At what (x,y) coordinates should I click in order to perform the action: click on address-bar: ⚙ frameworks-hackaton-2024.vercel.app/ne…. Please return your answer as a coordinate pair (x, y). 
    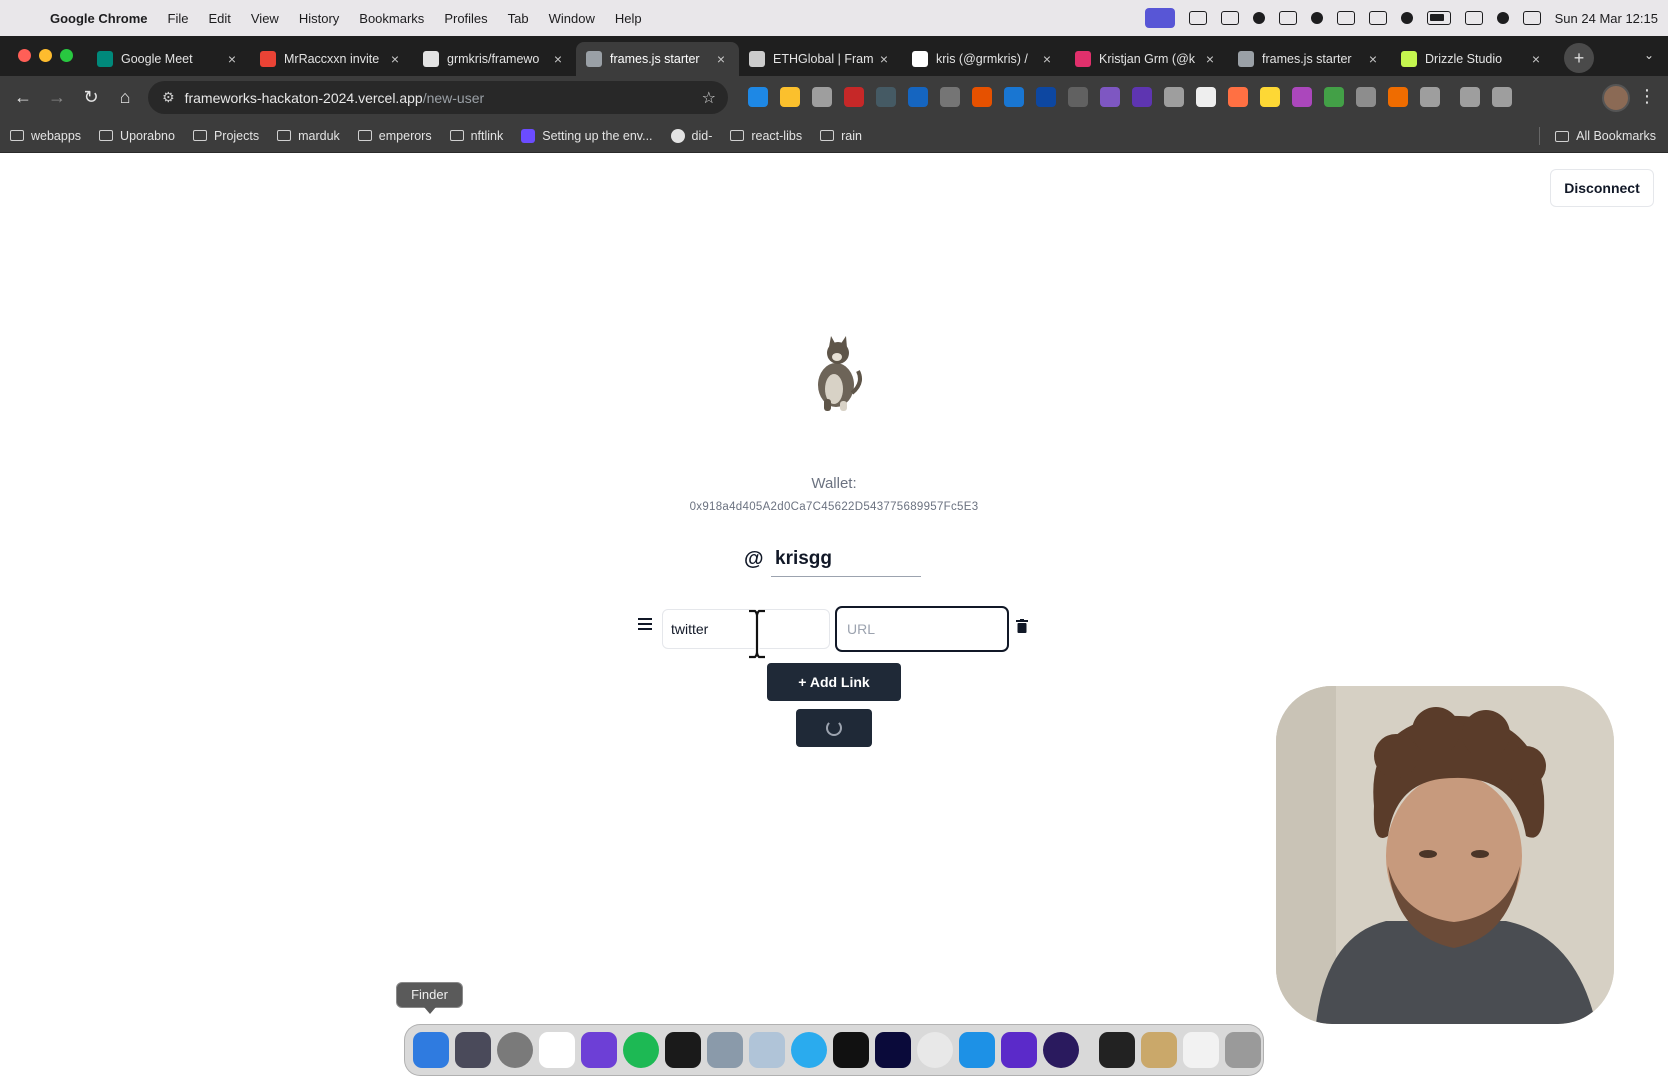
    Looking at the image, I should click on (438, 97).